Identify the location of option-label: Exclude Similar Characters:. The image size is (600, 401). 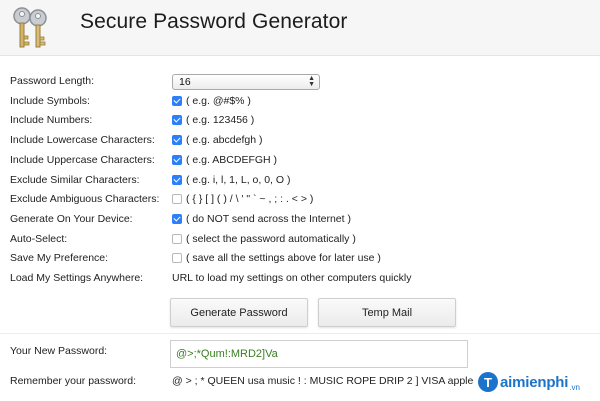
(75, 180).